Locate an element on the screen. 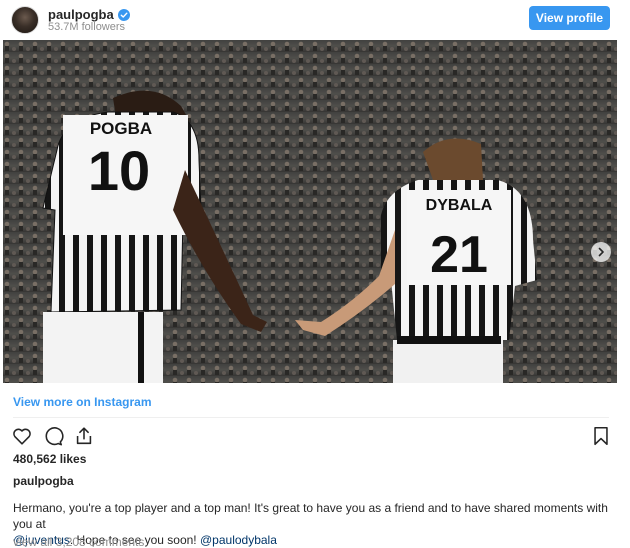 This screenshot has height=548, width=630. bookmark-icon is located at coordinates (601, 436).